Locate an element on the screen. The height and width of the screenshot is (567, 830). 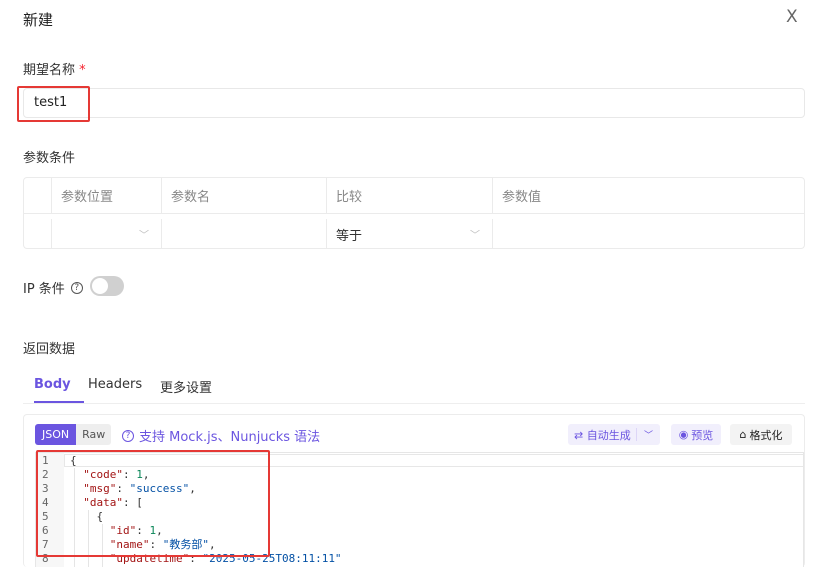
auto-generate-button: ⇄ 自动生成 ﹀ is located at coordinates (614, 434).